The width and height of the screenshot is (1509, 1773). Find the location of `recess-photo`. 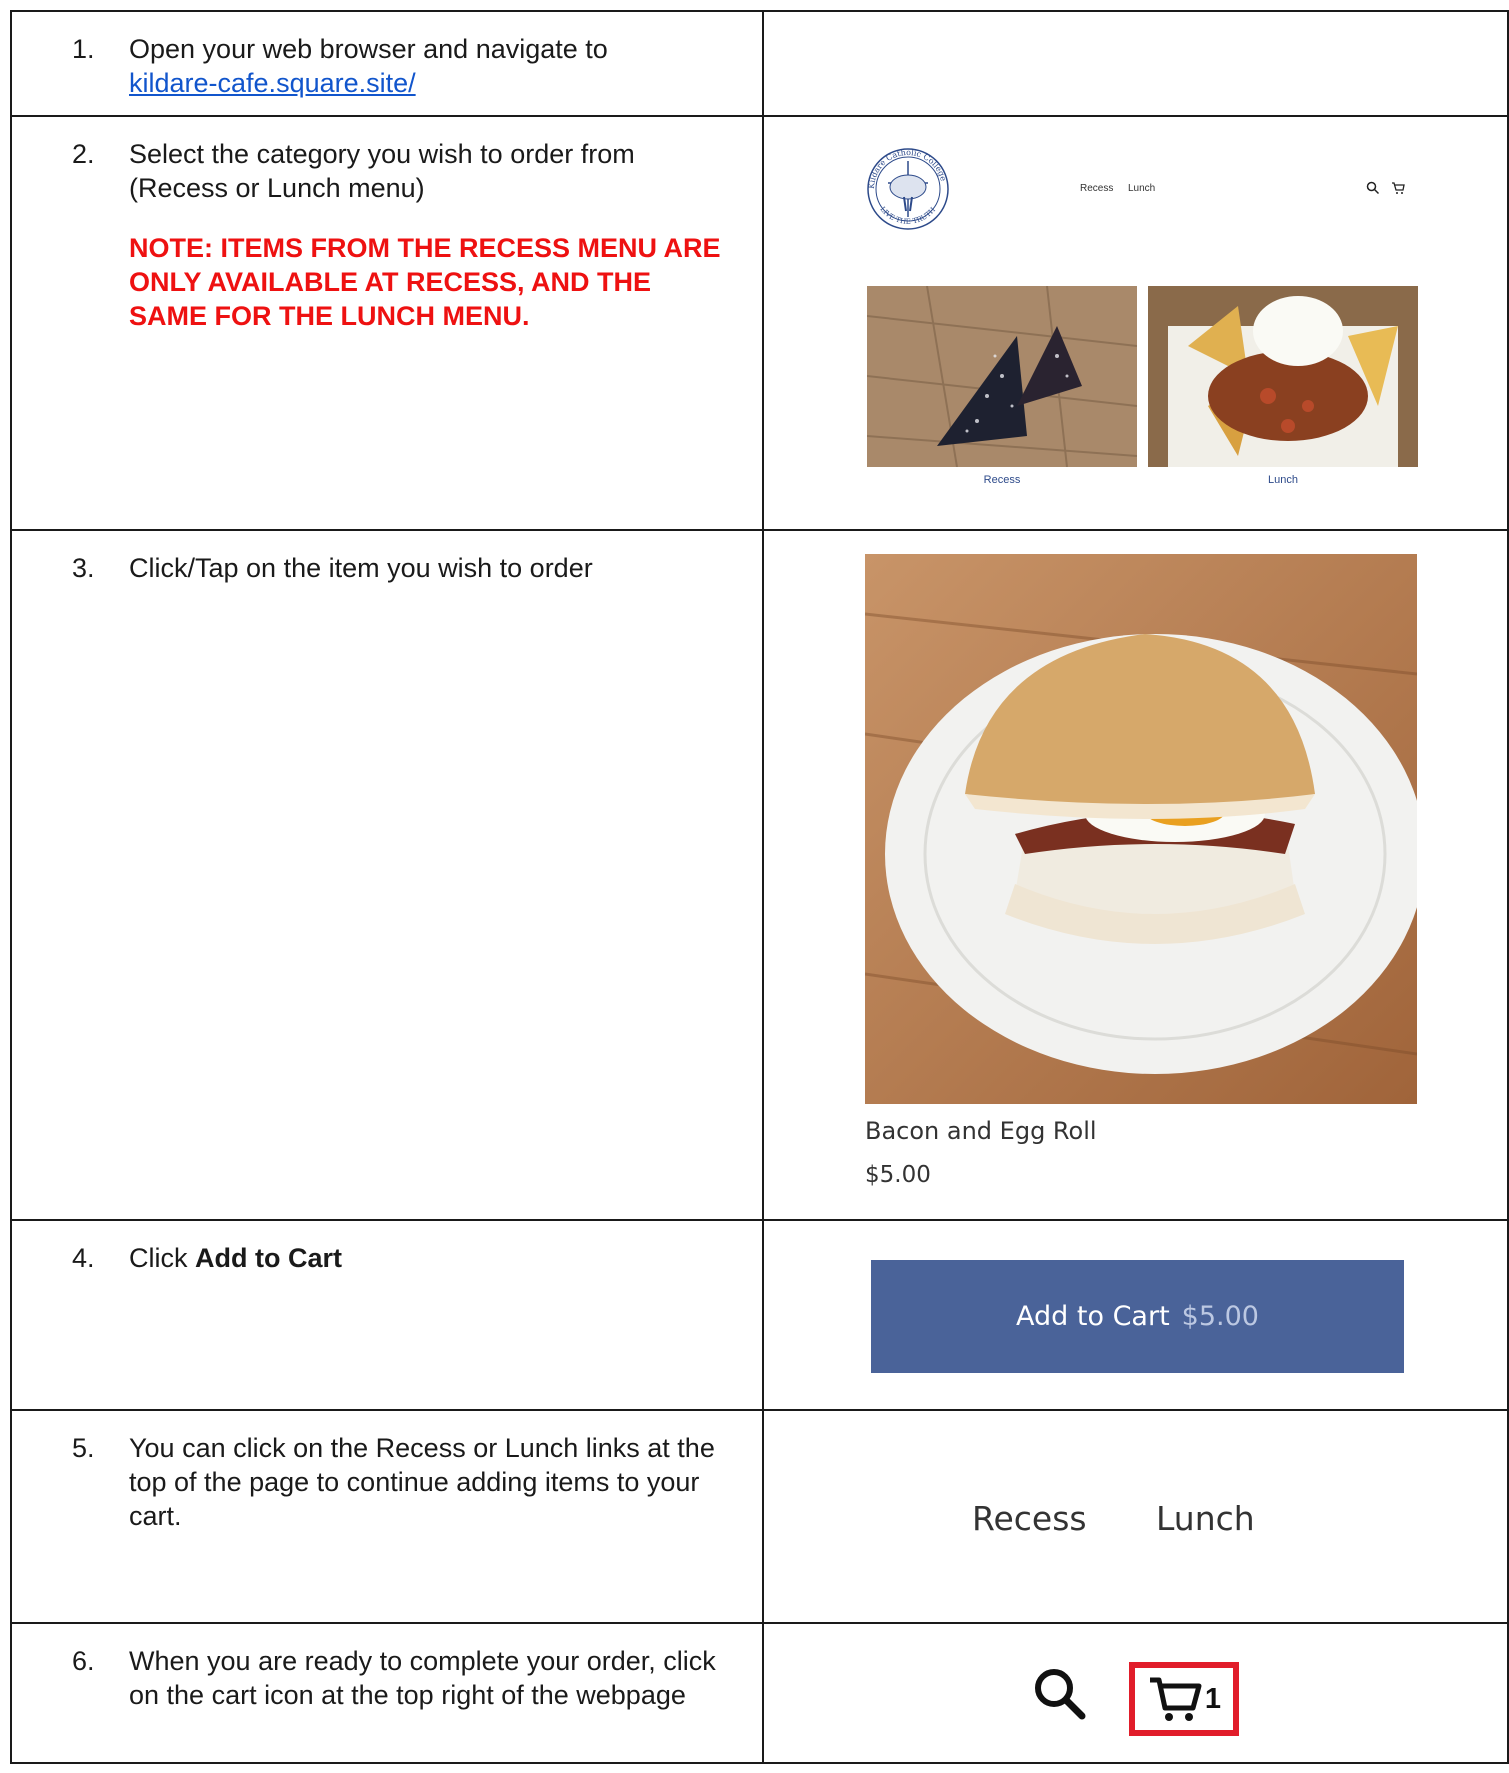

recess-photo is located at coordinates (1002, 376).